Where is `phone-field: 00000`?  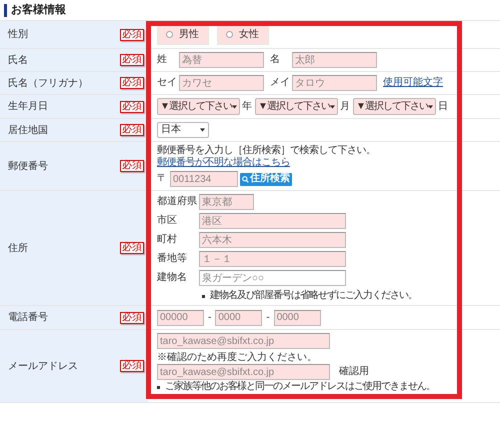 phone-field: 00000 is located at coordinates (180, 318).